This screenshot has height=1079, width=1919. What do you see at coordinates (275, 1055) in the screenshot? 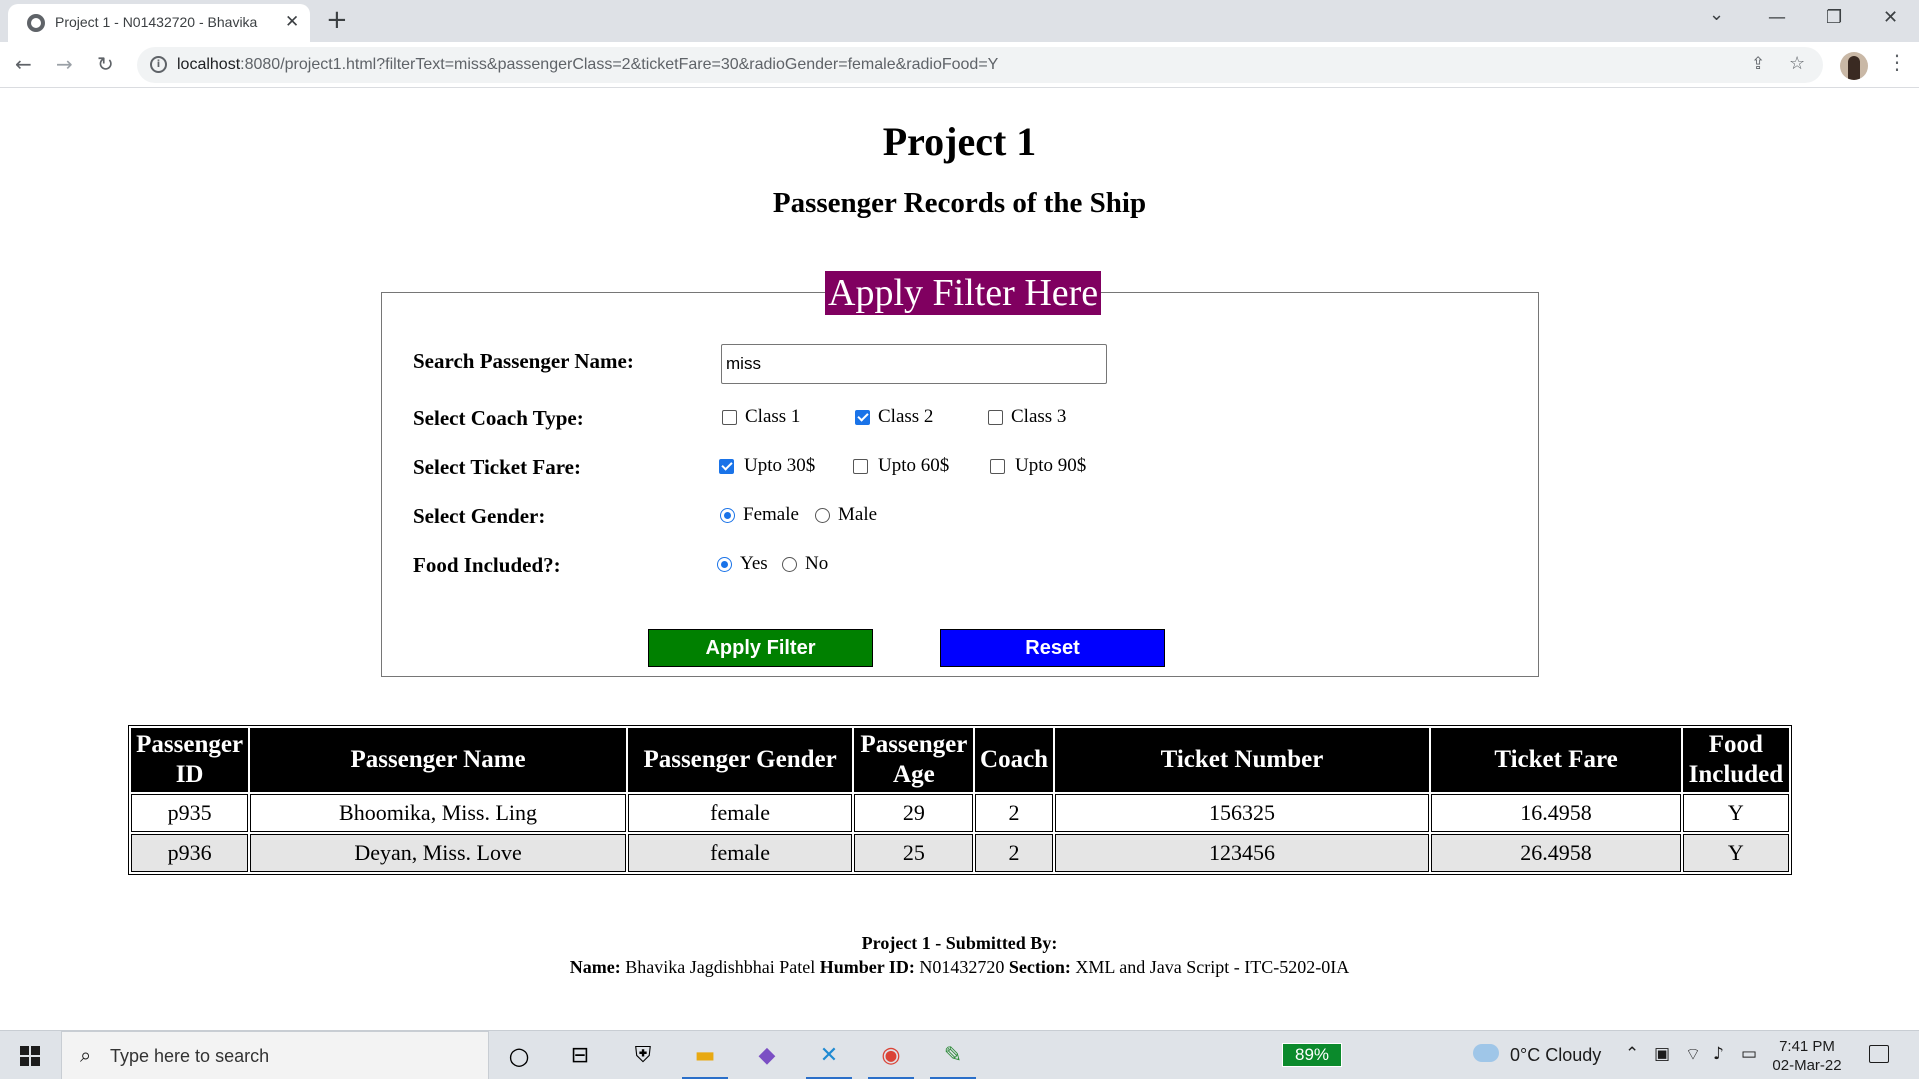
I see `taskbar-search-box: ⌕ Type here to search` at bounding box center [275, 1055].